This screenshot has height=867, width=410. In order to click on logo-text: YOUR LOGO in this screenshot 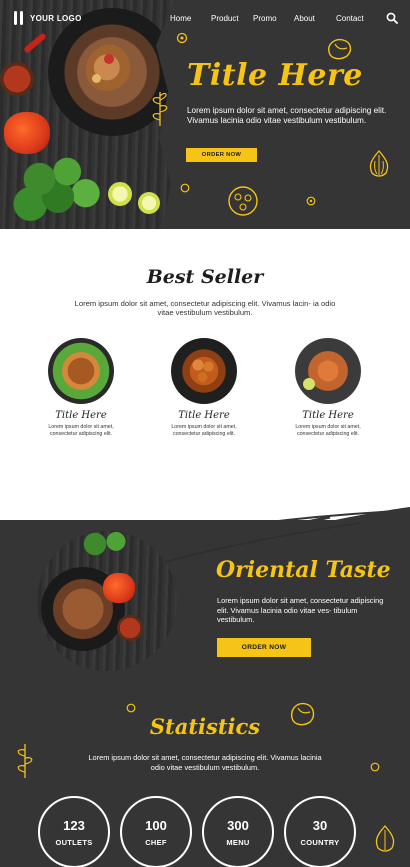, I will do `click(56, 18)`.